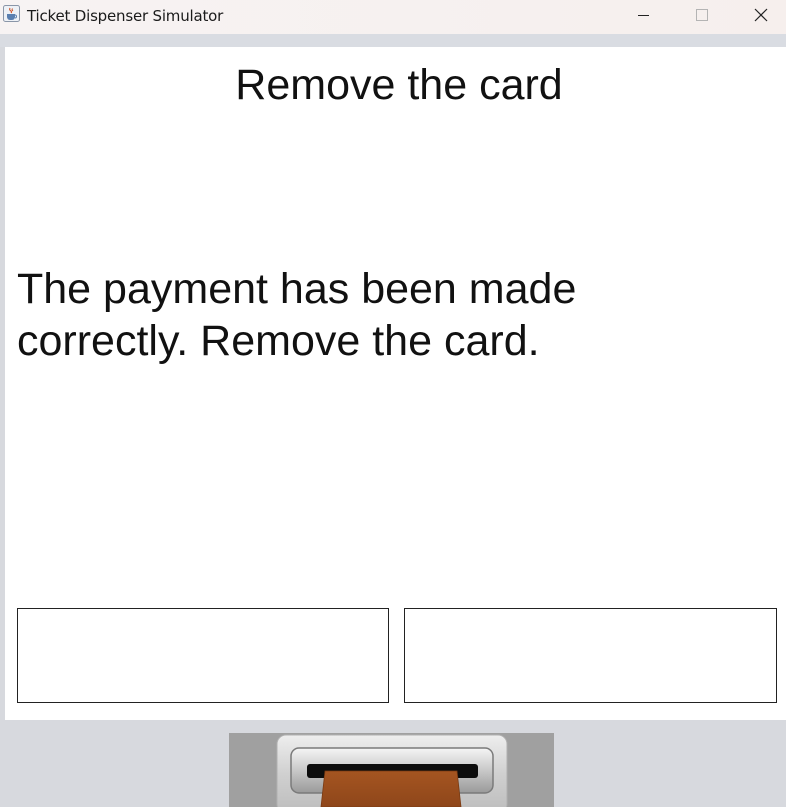 The width and height of the screenshot is (786, 807). I want to click on maximize-icon, so click(702, 15).